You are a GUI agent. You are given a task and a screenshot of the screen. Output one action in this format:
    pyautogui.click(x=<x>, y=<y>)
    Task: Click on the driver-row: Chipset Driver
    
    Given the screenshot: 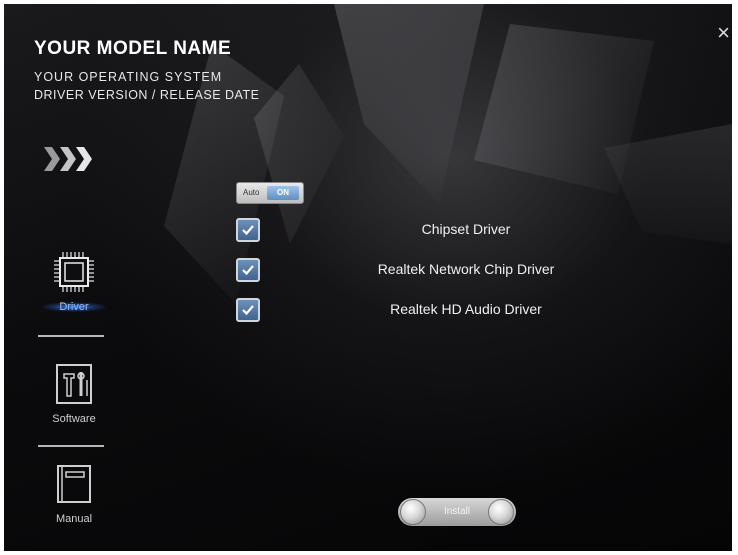 What is the action you would take?
    pyautogui.click(x=368, y=231)
    